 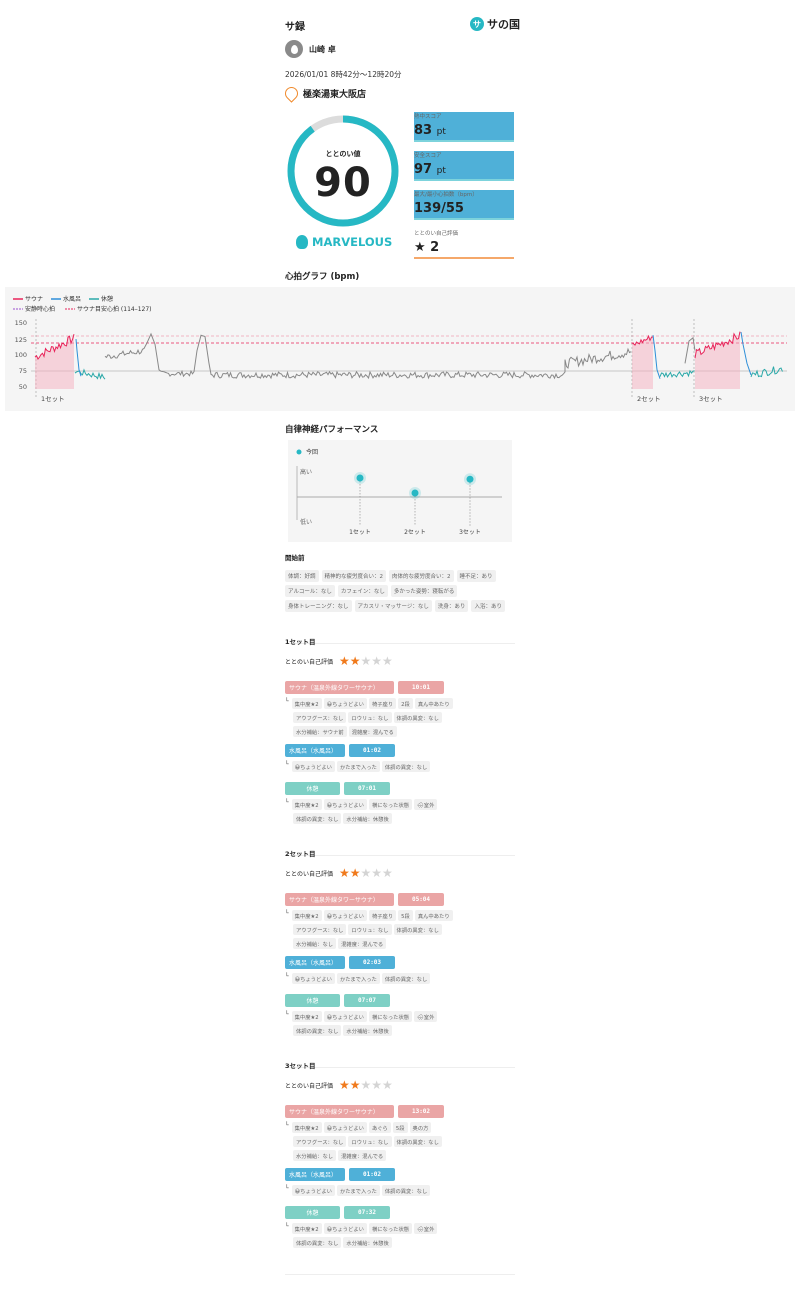 I want to click on activity-details: └ 😀ちょうどよい かたまで入った 体調の異変：なし, so click(x=401, y=768).